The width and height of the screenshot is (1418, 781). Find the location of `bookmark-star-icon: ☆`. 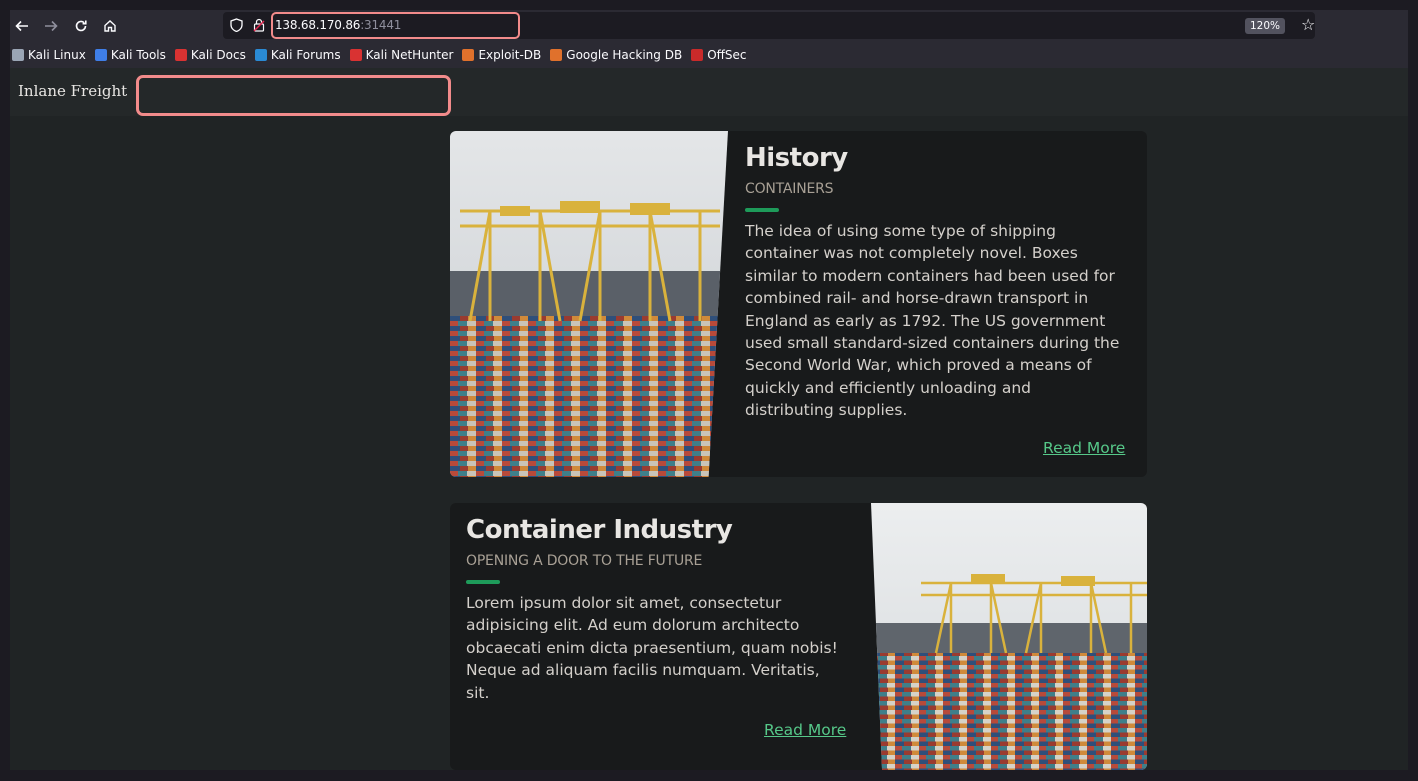

bookmark-star-icon: ☆ is located at coordinates (1308, 24).